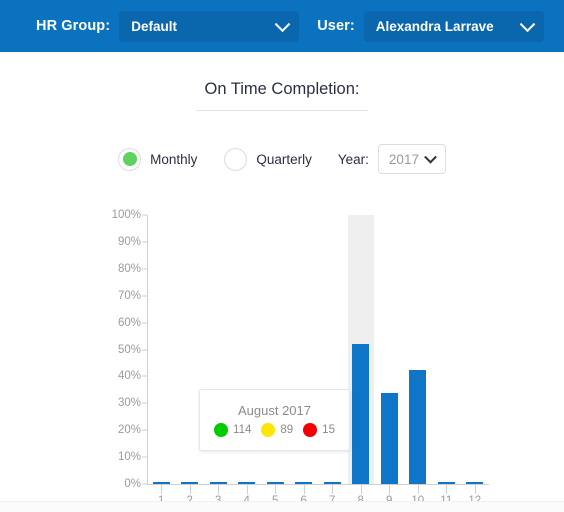  Describe the element at coordinates (310, 430) in the screenshot. I see `red-status-dot-icon` at that location.